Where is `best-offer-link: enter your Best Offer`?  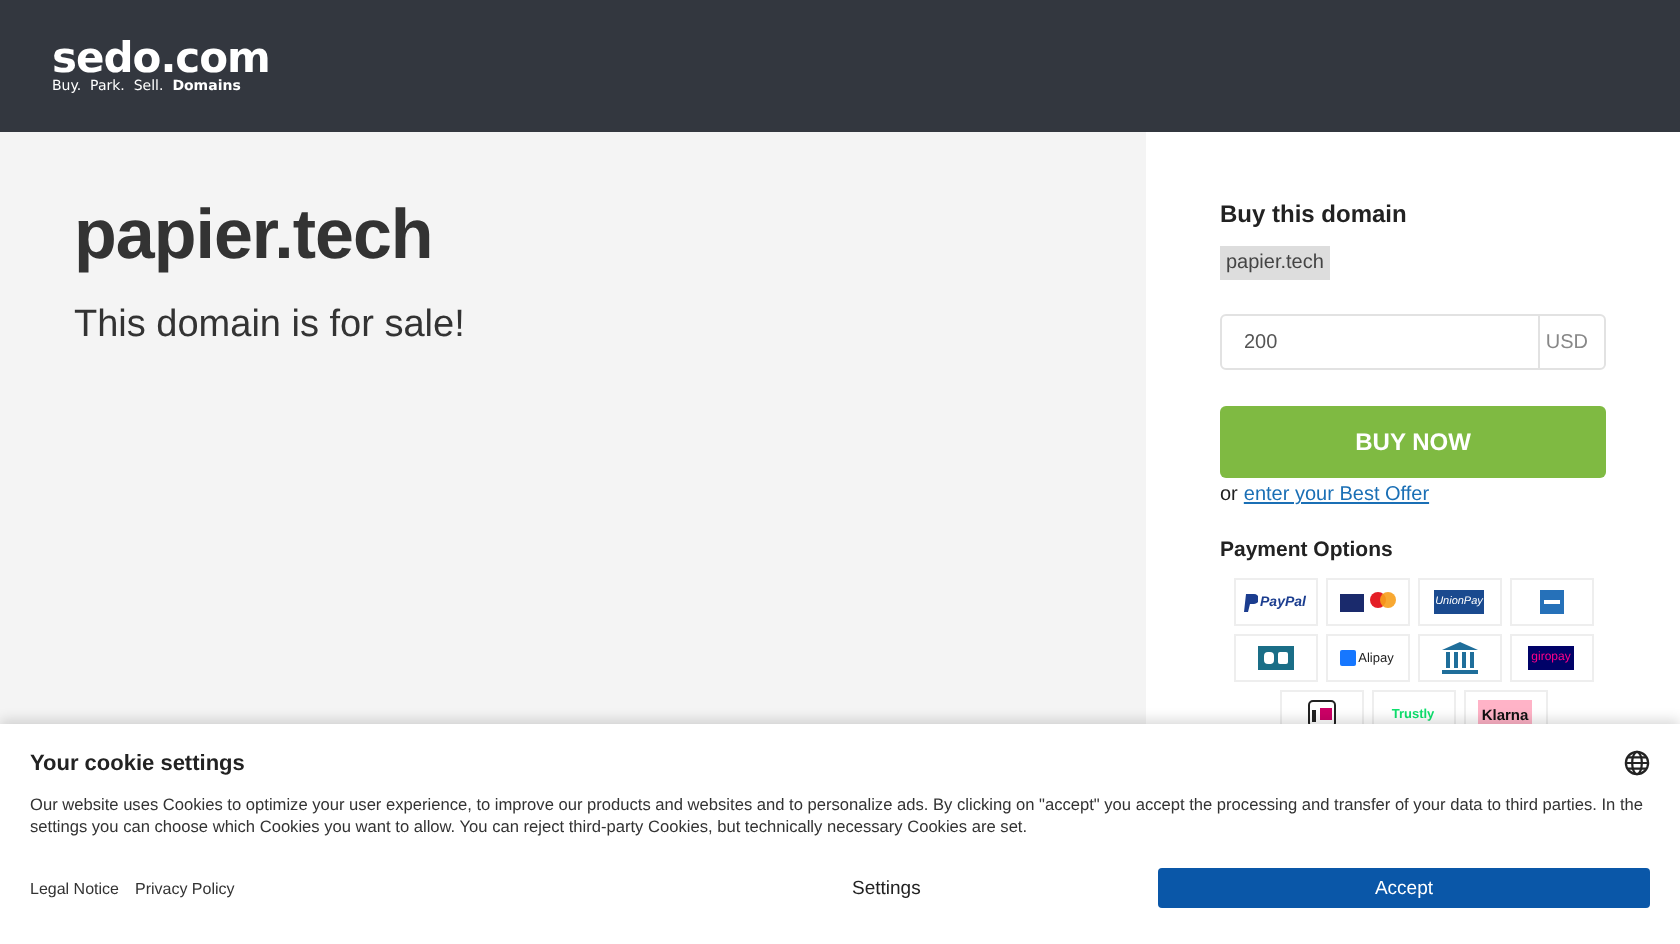 best-offer-link: enter your Best Offer is located at coordinates (1336, 495).